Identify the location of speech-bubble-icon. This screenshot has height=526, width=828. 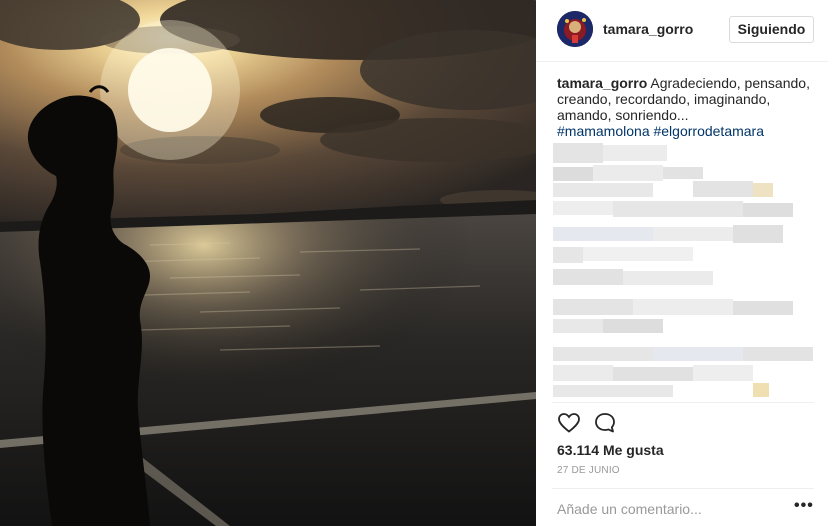
(605, 423).